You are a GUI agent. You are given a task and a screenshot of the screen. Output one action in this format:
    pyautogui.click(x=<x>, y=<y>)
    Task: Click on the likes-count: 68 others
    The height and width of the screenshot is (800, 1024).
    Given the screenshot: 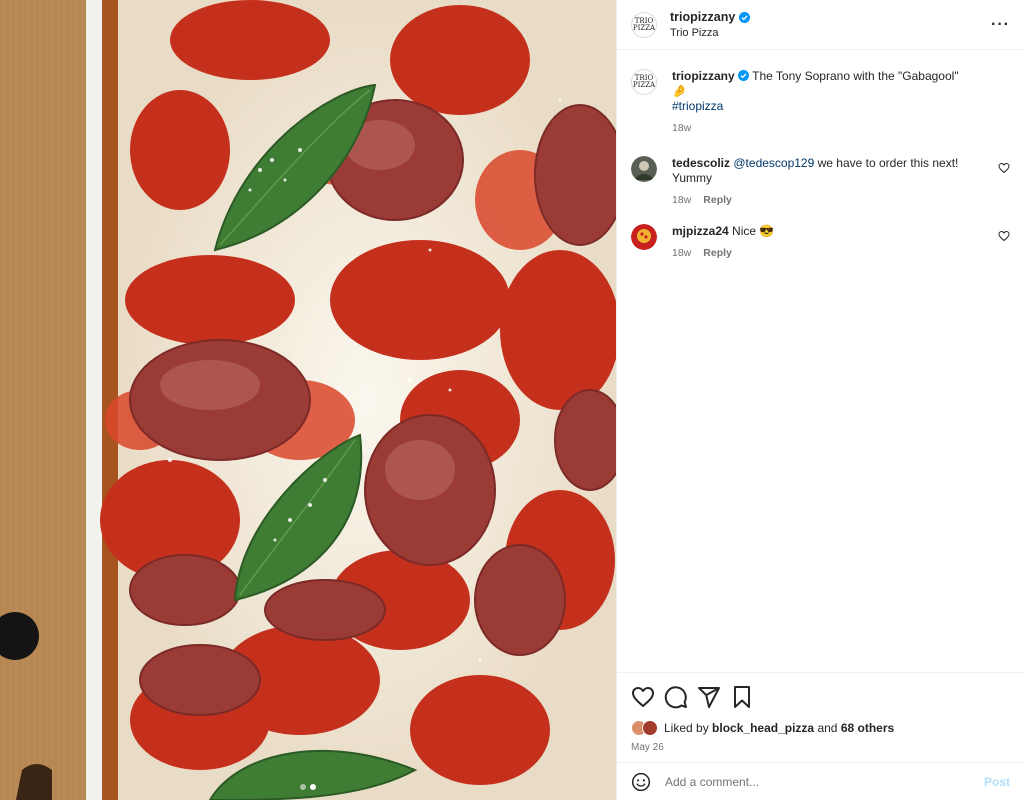 What is the action you would take?
    pyautogui.click(x=867, y=728)
    